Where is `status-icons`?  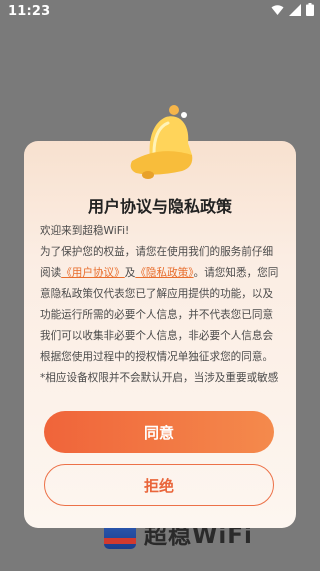 status-icons is located at coordinates (292, 9).